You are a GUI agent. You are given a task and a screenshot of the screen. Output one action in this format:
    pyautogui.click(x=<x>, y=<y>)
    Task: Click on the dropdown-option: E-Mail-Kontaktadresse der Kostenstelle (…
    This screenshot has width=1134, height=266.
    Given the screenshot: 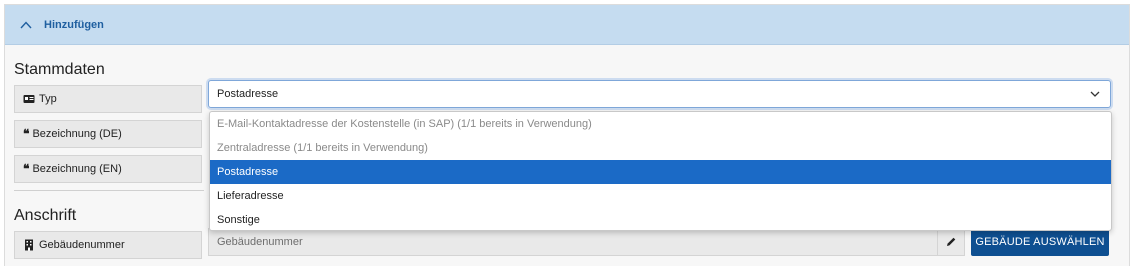 What is the action you would take?
    pyautogui.click(x=404, y=124)
    